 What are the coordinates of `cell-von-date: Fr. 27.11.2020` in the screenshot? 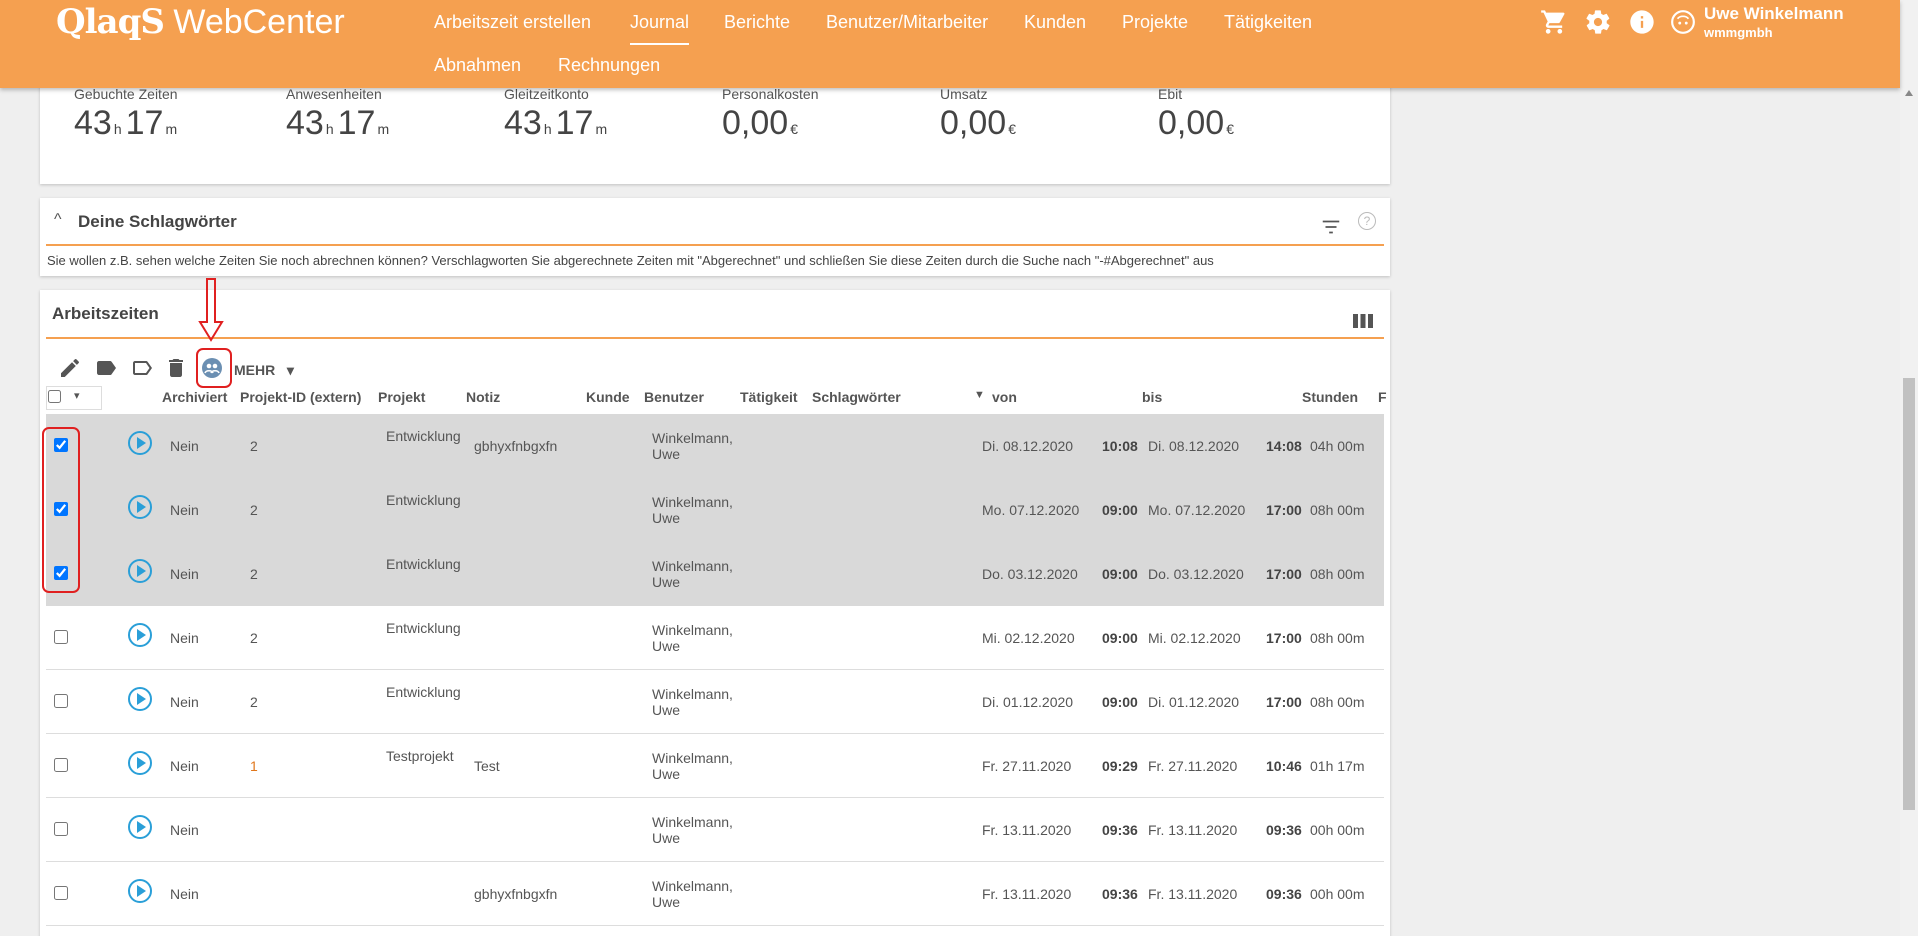 It's located at (1027, 766).